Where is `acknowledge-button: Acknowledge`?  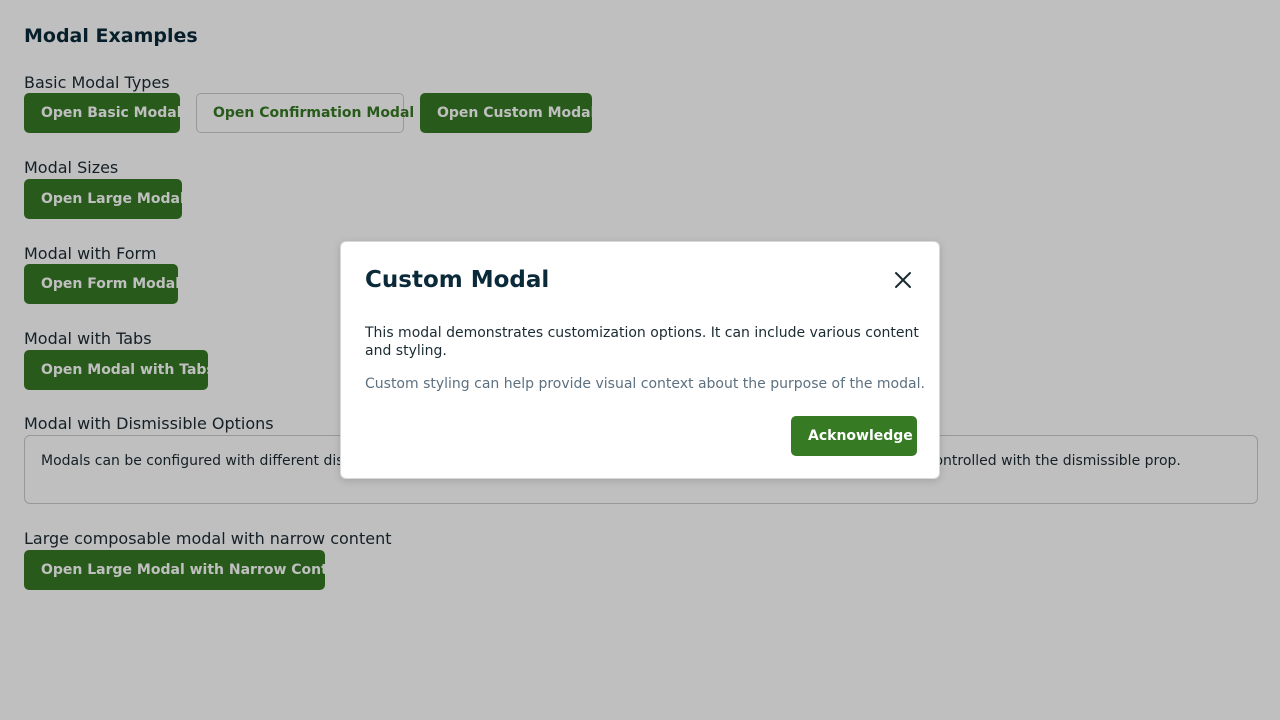 acknowledge-button: Acknowledge is located at coordinates (854, 436).